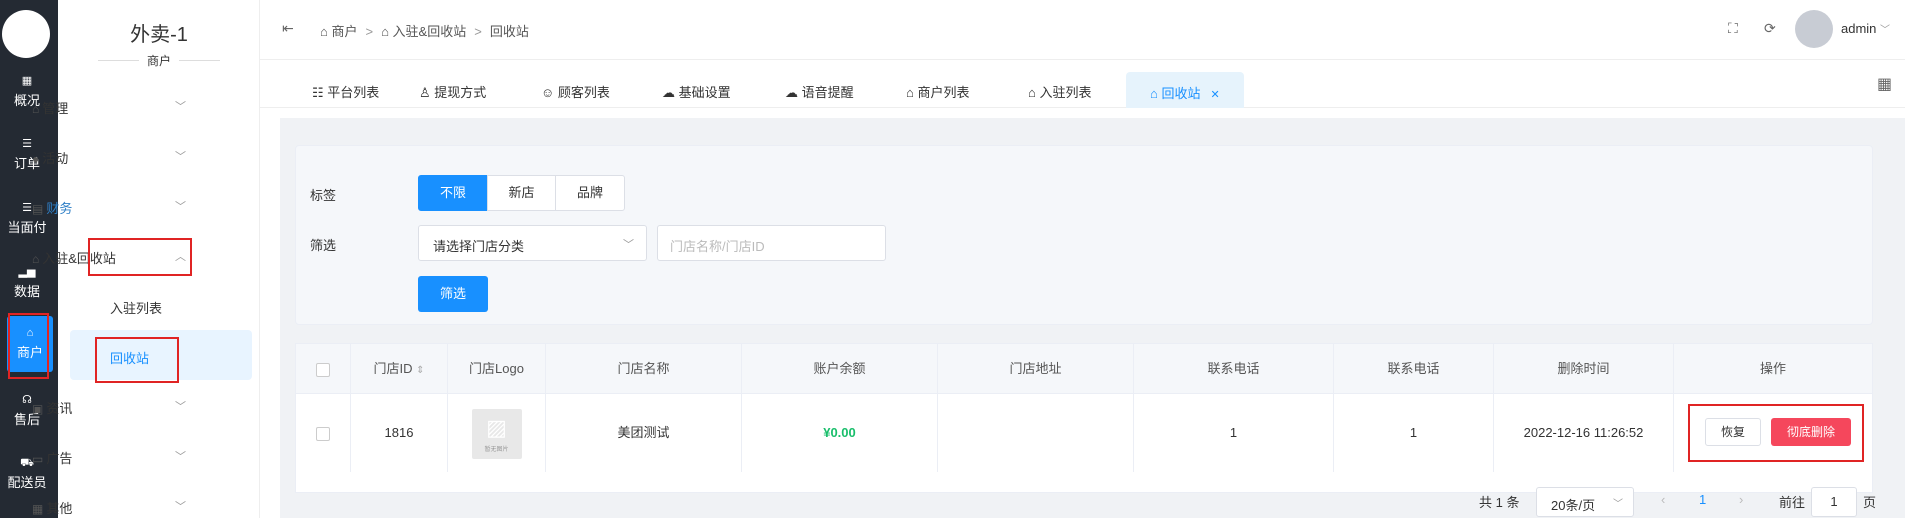 Image resolution: width=1905 pixels, height=518 pixels. Describe the element at coordinates (27, 282) in the screenshot. I see `rail-item-data: ▂▅ 数据` at that location.